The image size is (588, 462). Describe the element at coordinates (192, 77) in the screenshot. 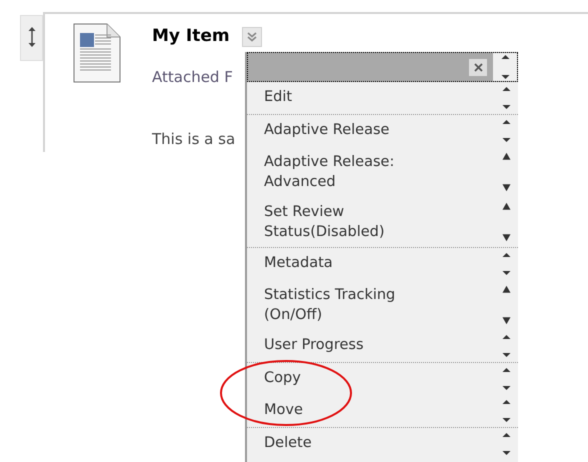

I see `attachment-label: Attached F` at that location.